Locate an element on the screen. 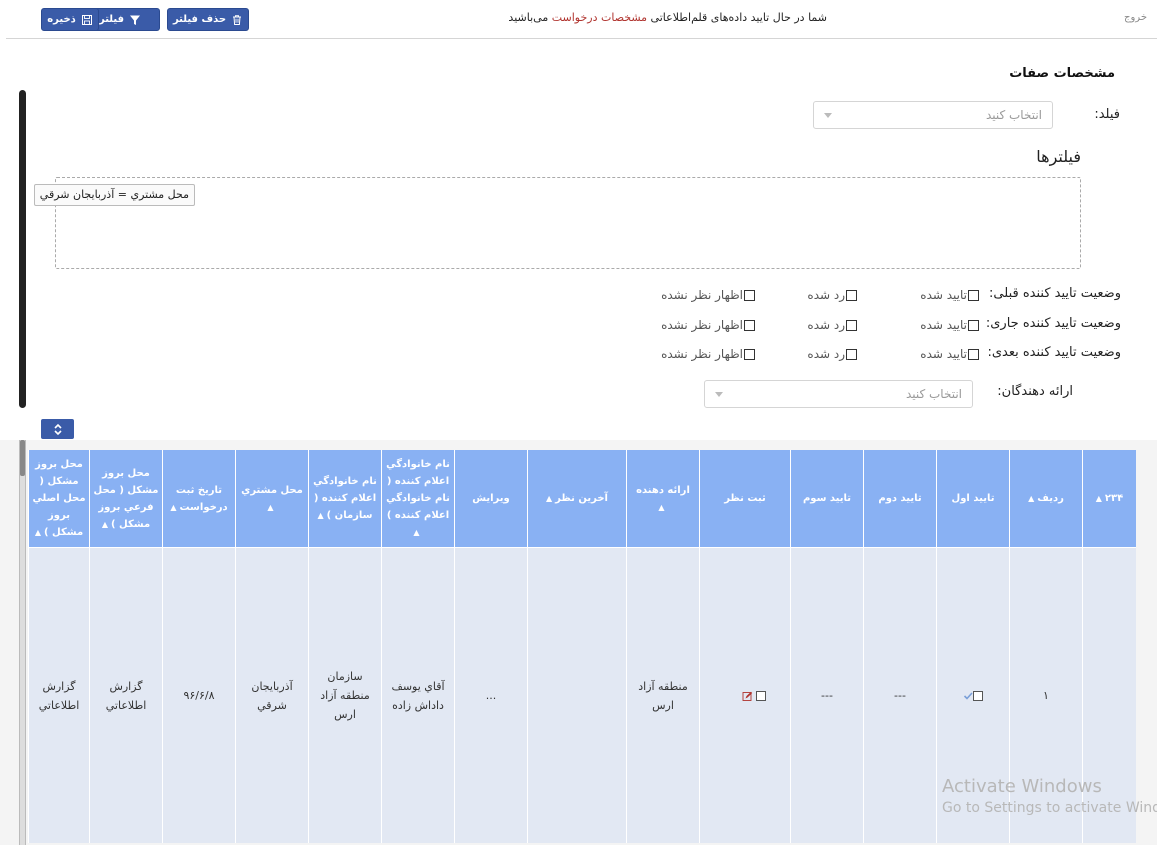  floppy-icon is located at coordinates (86, 19).